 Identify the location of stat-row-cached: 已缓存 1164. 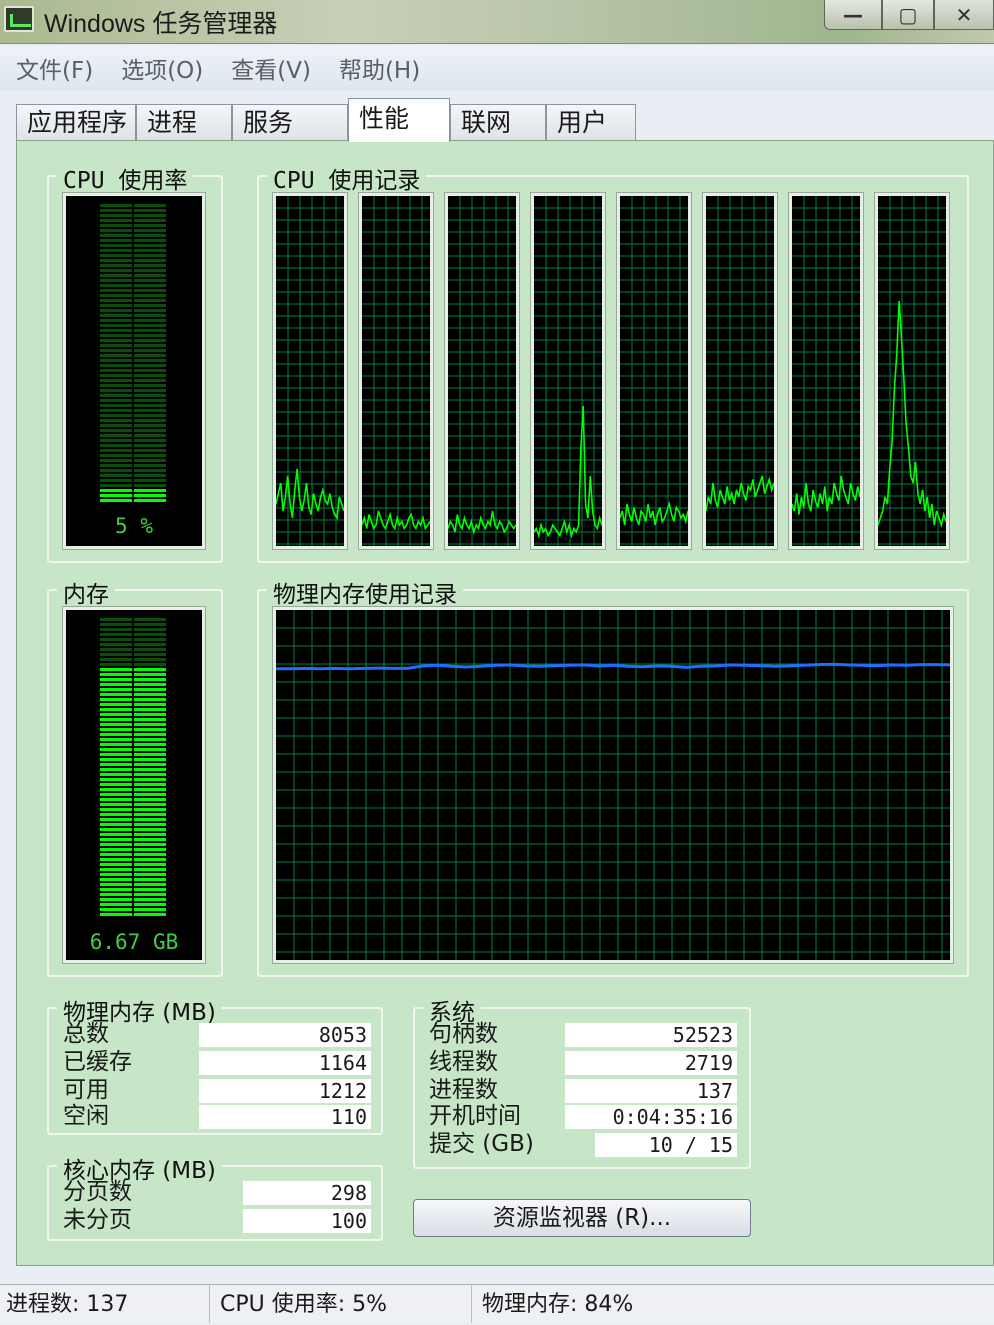
(218, 1063).